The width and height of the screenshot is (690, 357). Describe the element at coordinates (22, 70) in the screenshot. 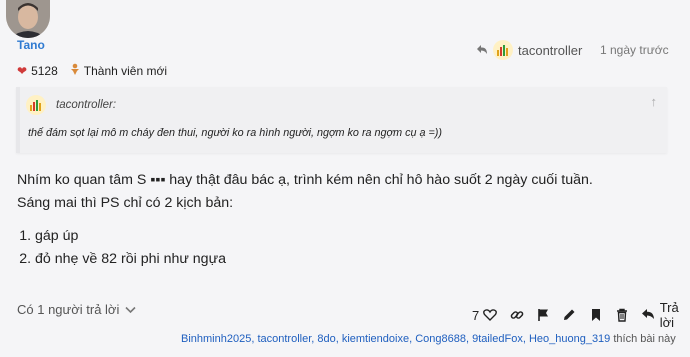

I see `heart-icon: ❤` at that location.